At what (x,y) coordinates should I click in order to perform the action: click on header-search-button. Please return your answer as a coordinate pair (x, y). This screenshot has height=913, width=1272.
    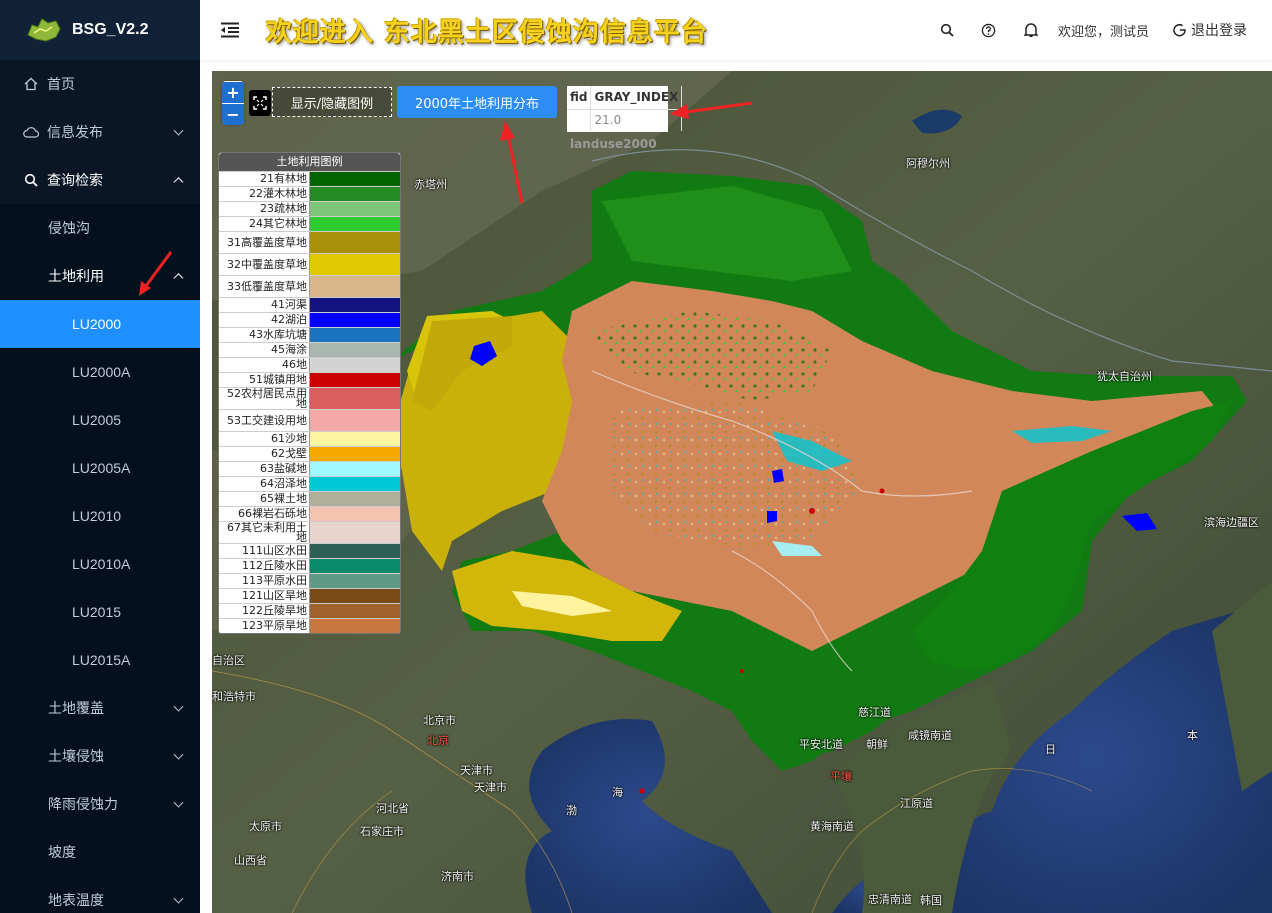
    Looking at the image, I should click on (947, 30).